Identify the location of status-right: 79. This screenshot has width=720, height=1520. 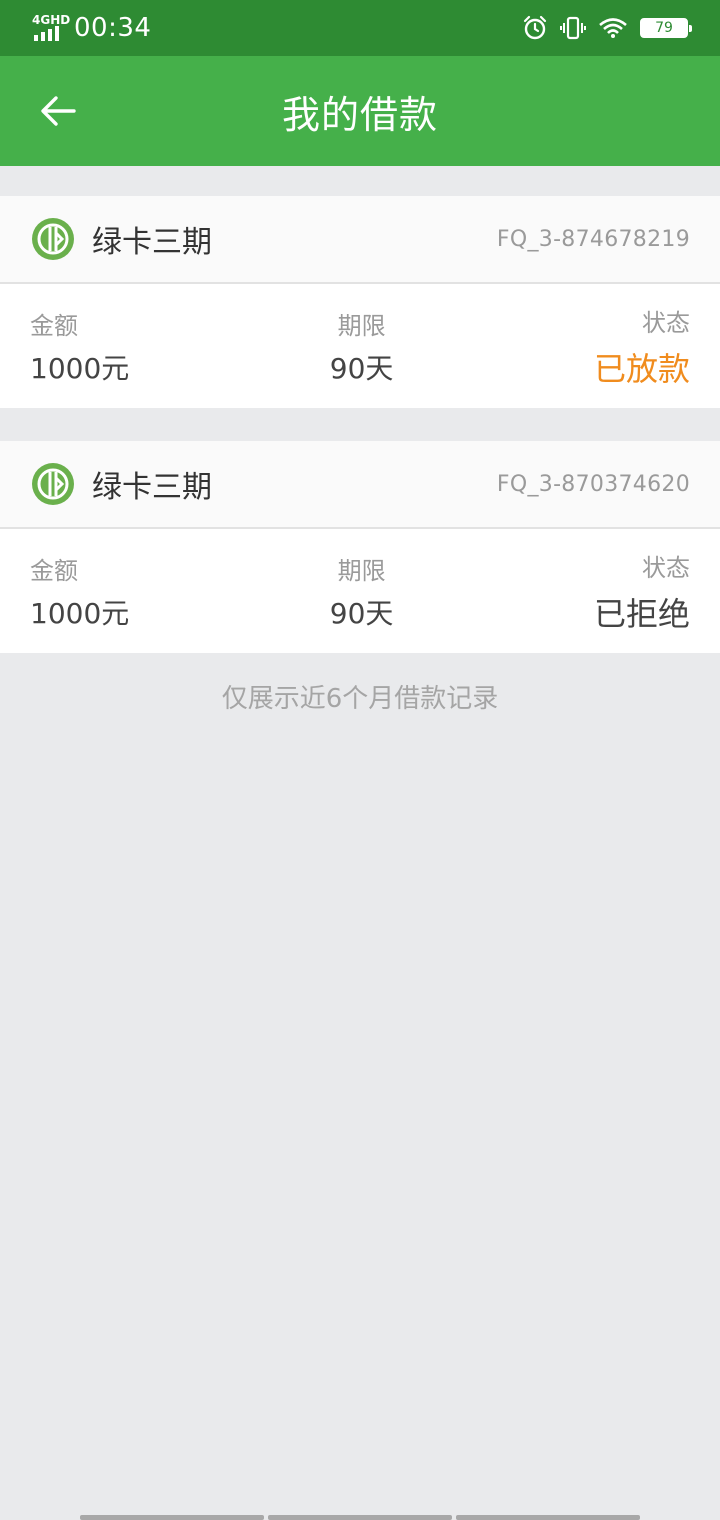
(607, 28).